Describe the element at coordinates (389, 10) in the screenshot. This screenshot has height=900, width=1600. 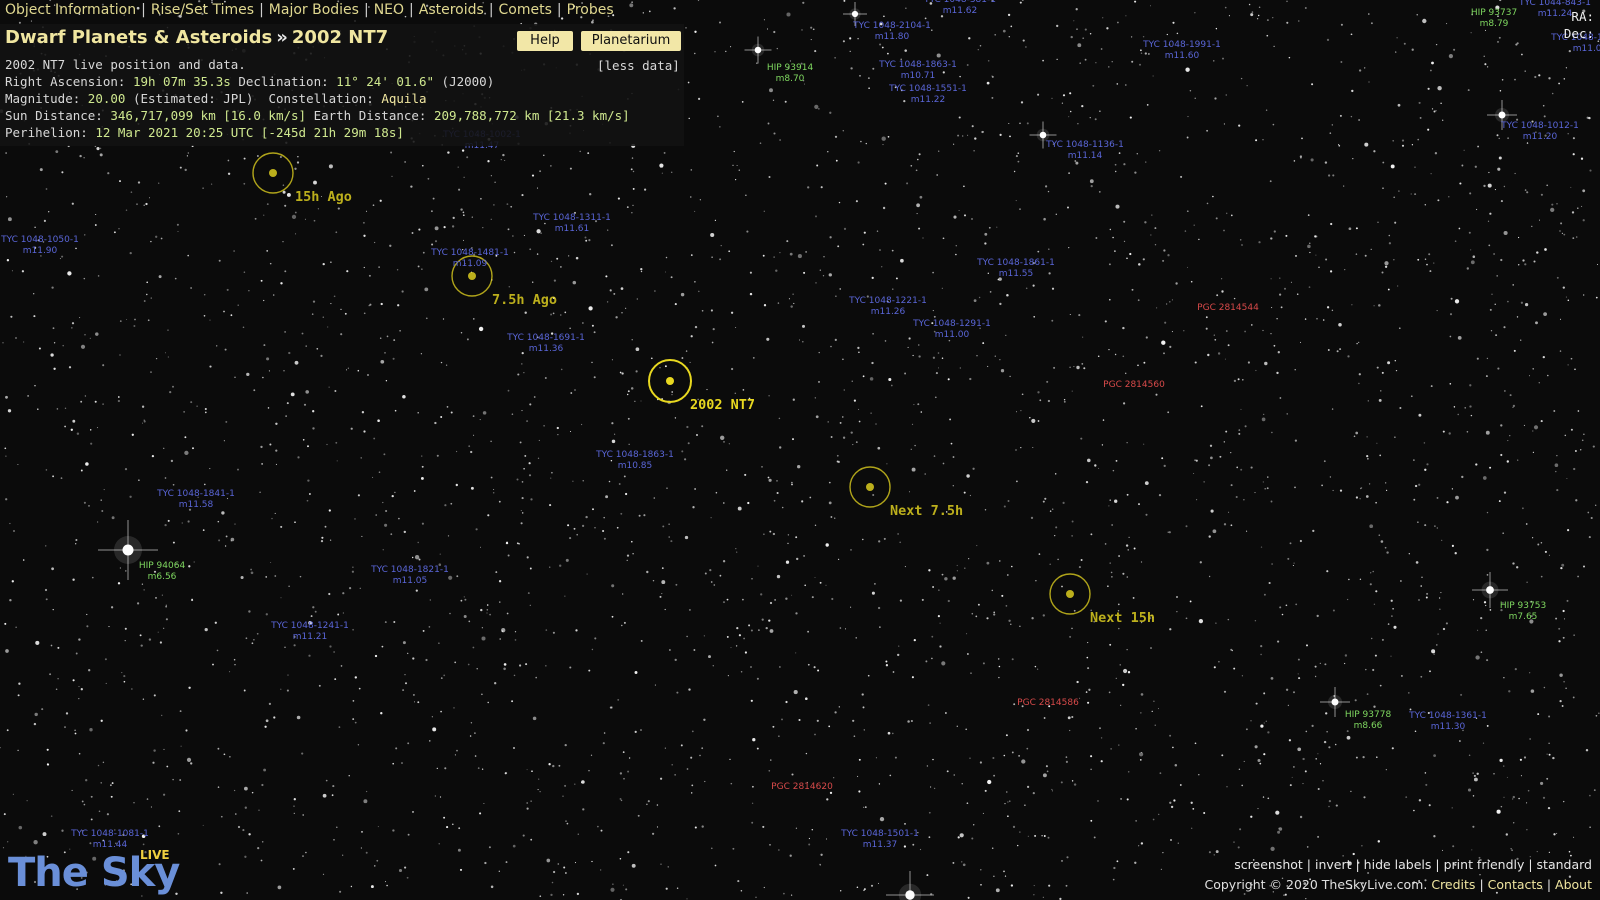
I see `nav-neo: NEO` at that location.